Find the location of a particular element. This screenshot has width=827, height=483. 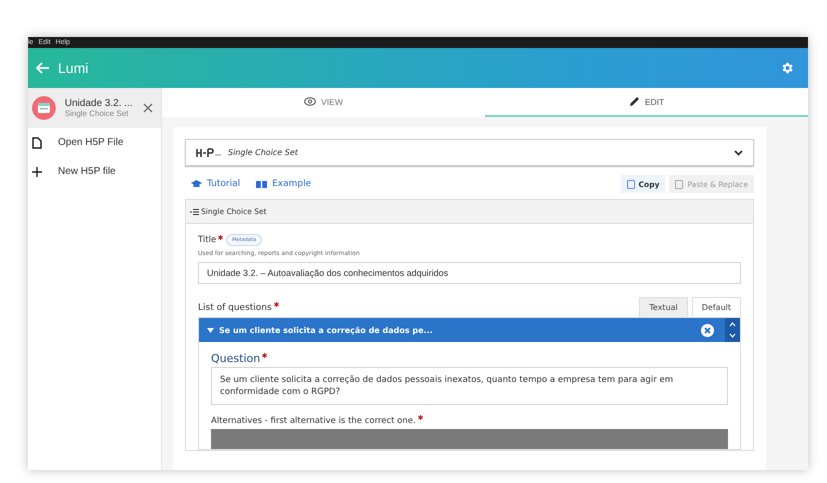

reorder-control is located at coordinates (732, 330).